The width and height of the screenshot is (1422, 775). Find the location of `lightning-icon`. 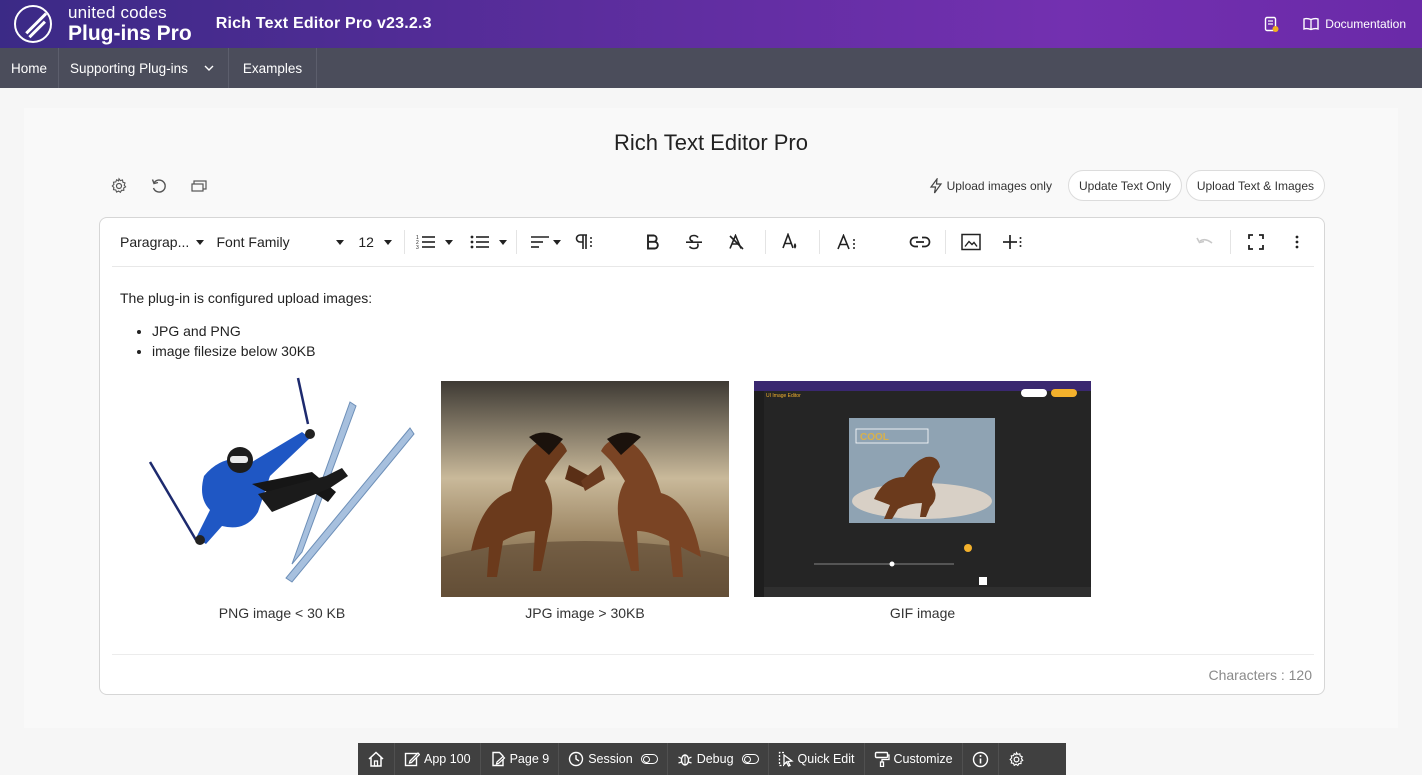

lightning-icon is located at coordinates (935, 185).